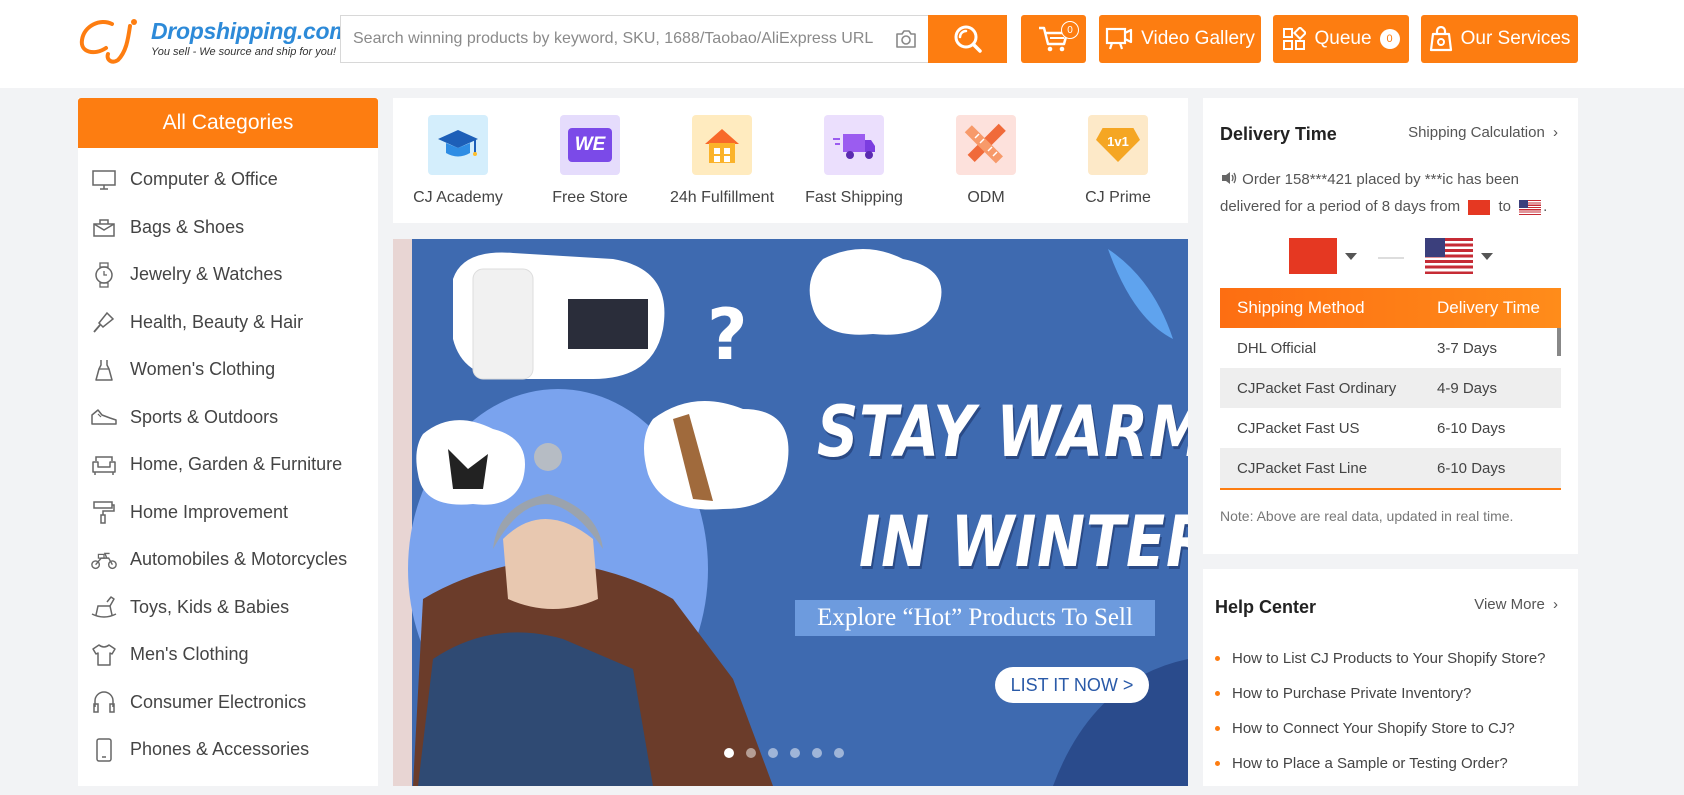 The image size is (1684, 795). I want to click on category-label: Home Improvement, so click(209, 511).